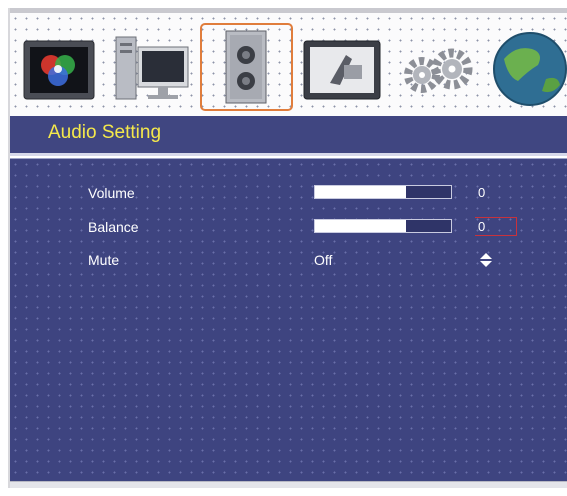 This screenshot has width=567, height=496. Describe the element at coordinates (342, 70) in the screenshot. I see `screen-icon` at that location.